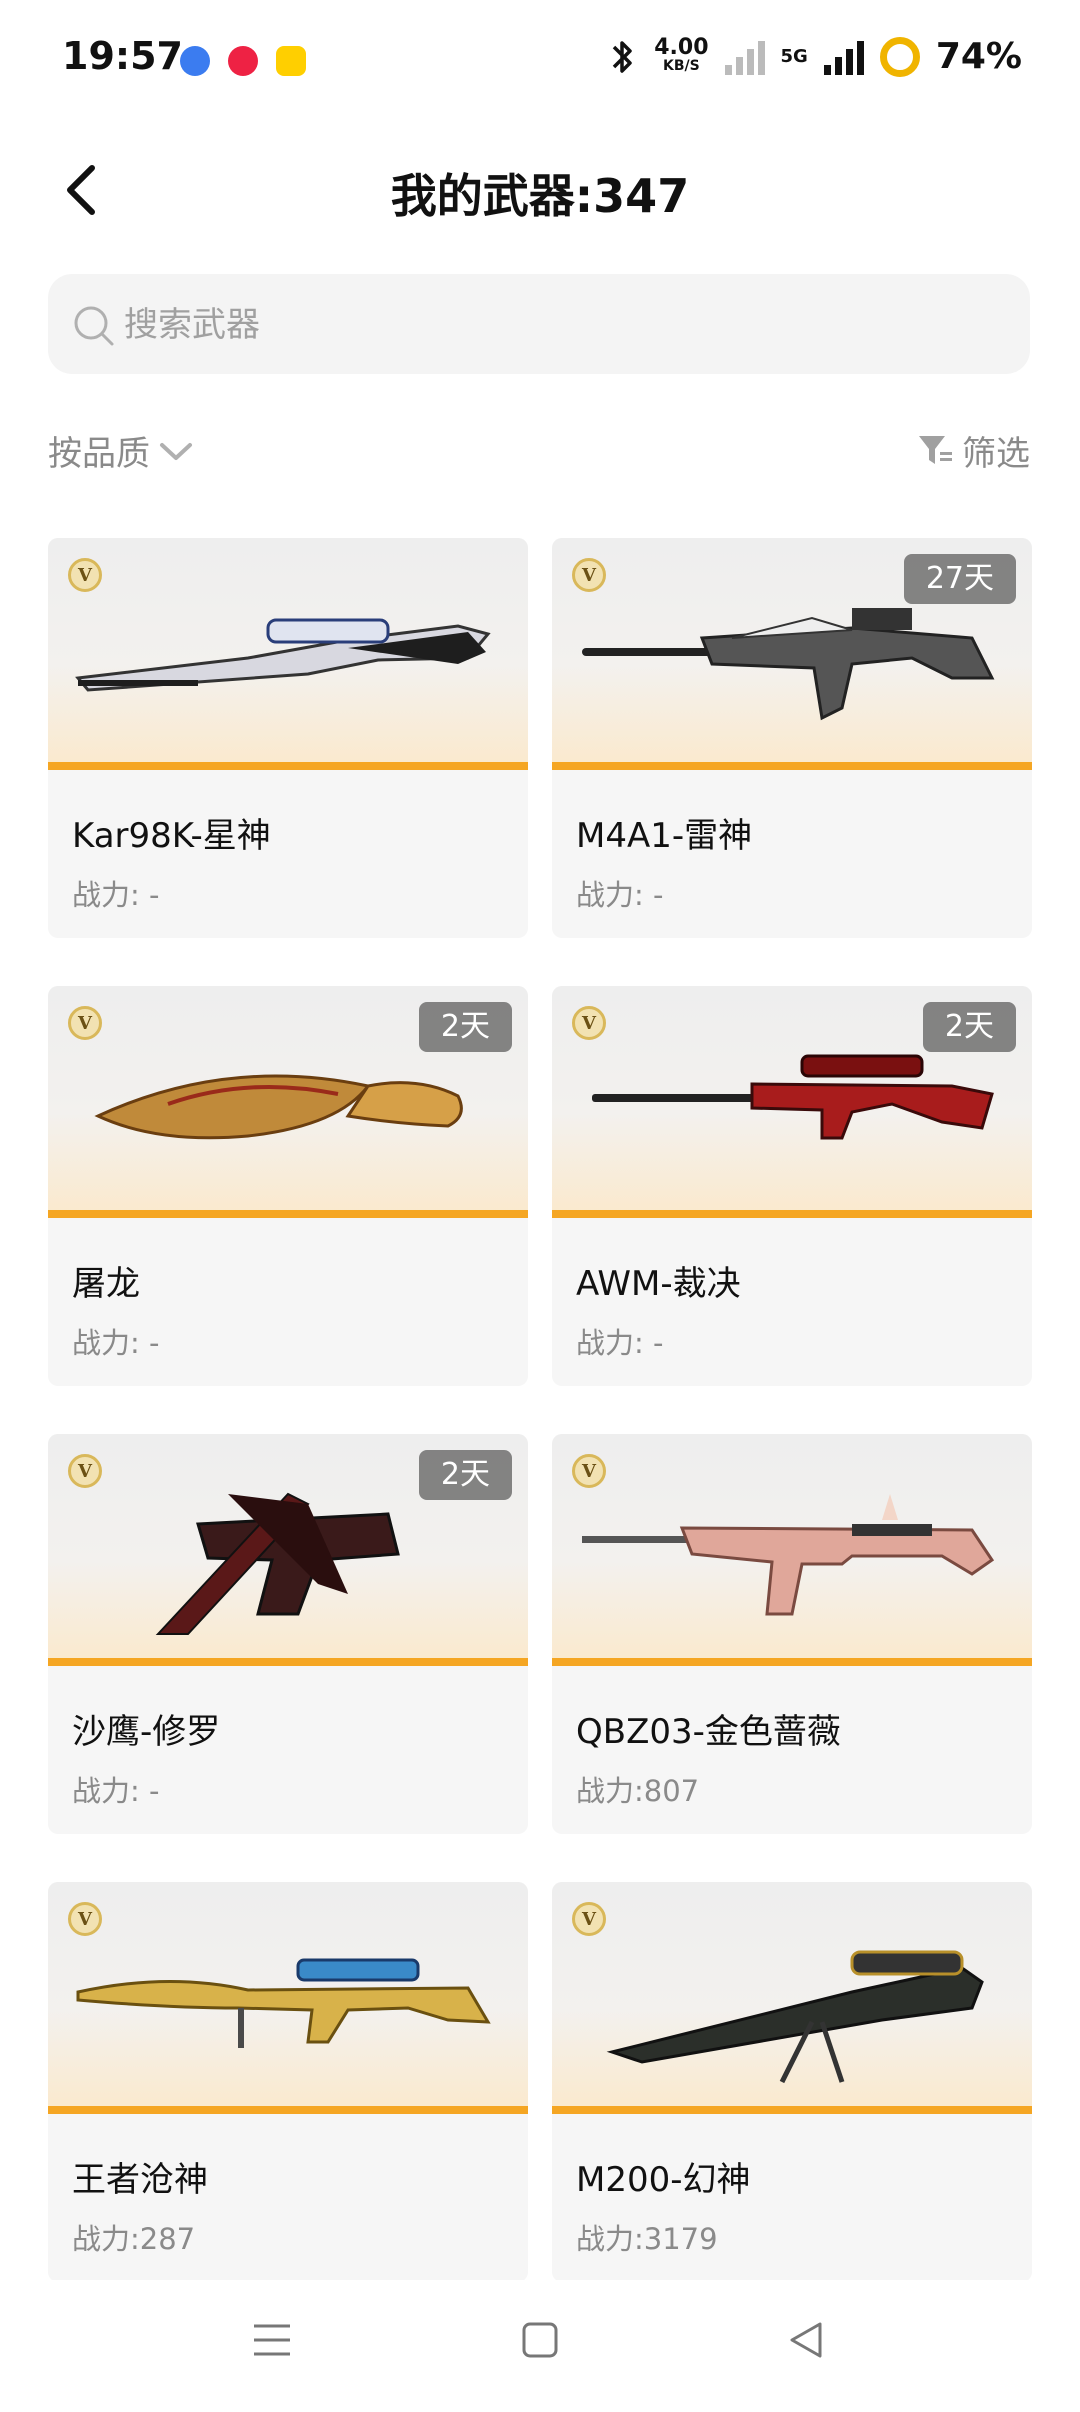 The image size is (1080, 2412). Describe the element at coordinates (278, 1107) in the screenshot. I see `kukri-knife-image` at that location.